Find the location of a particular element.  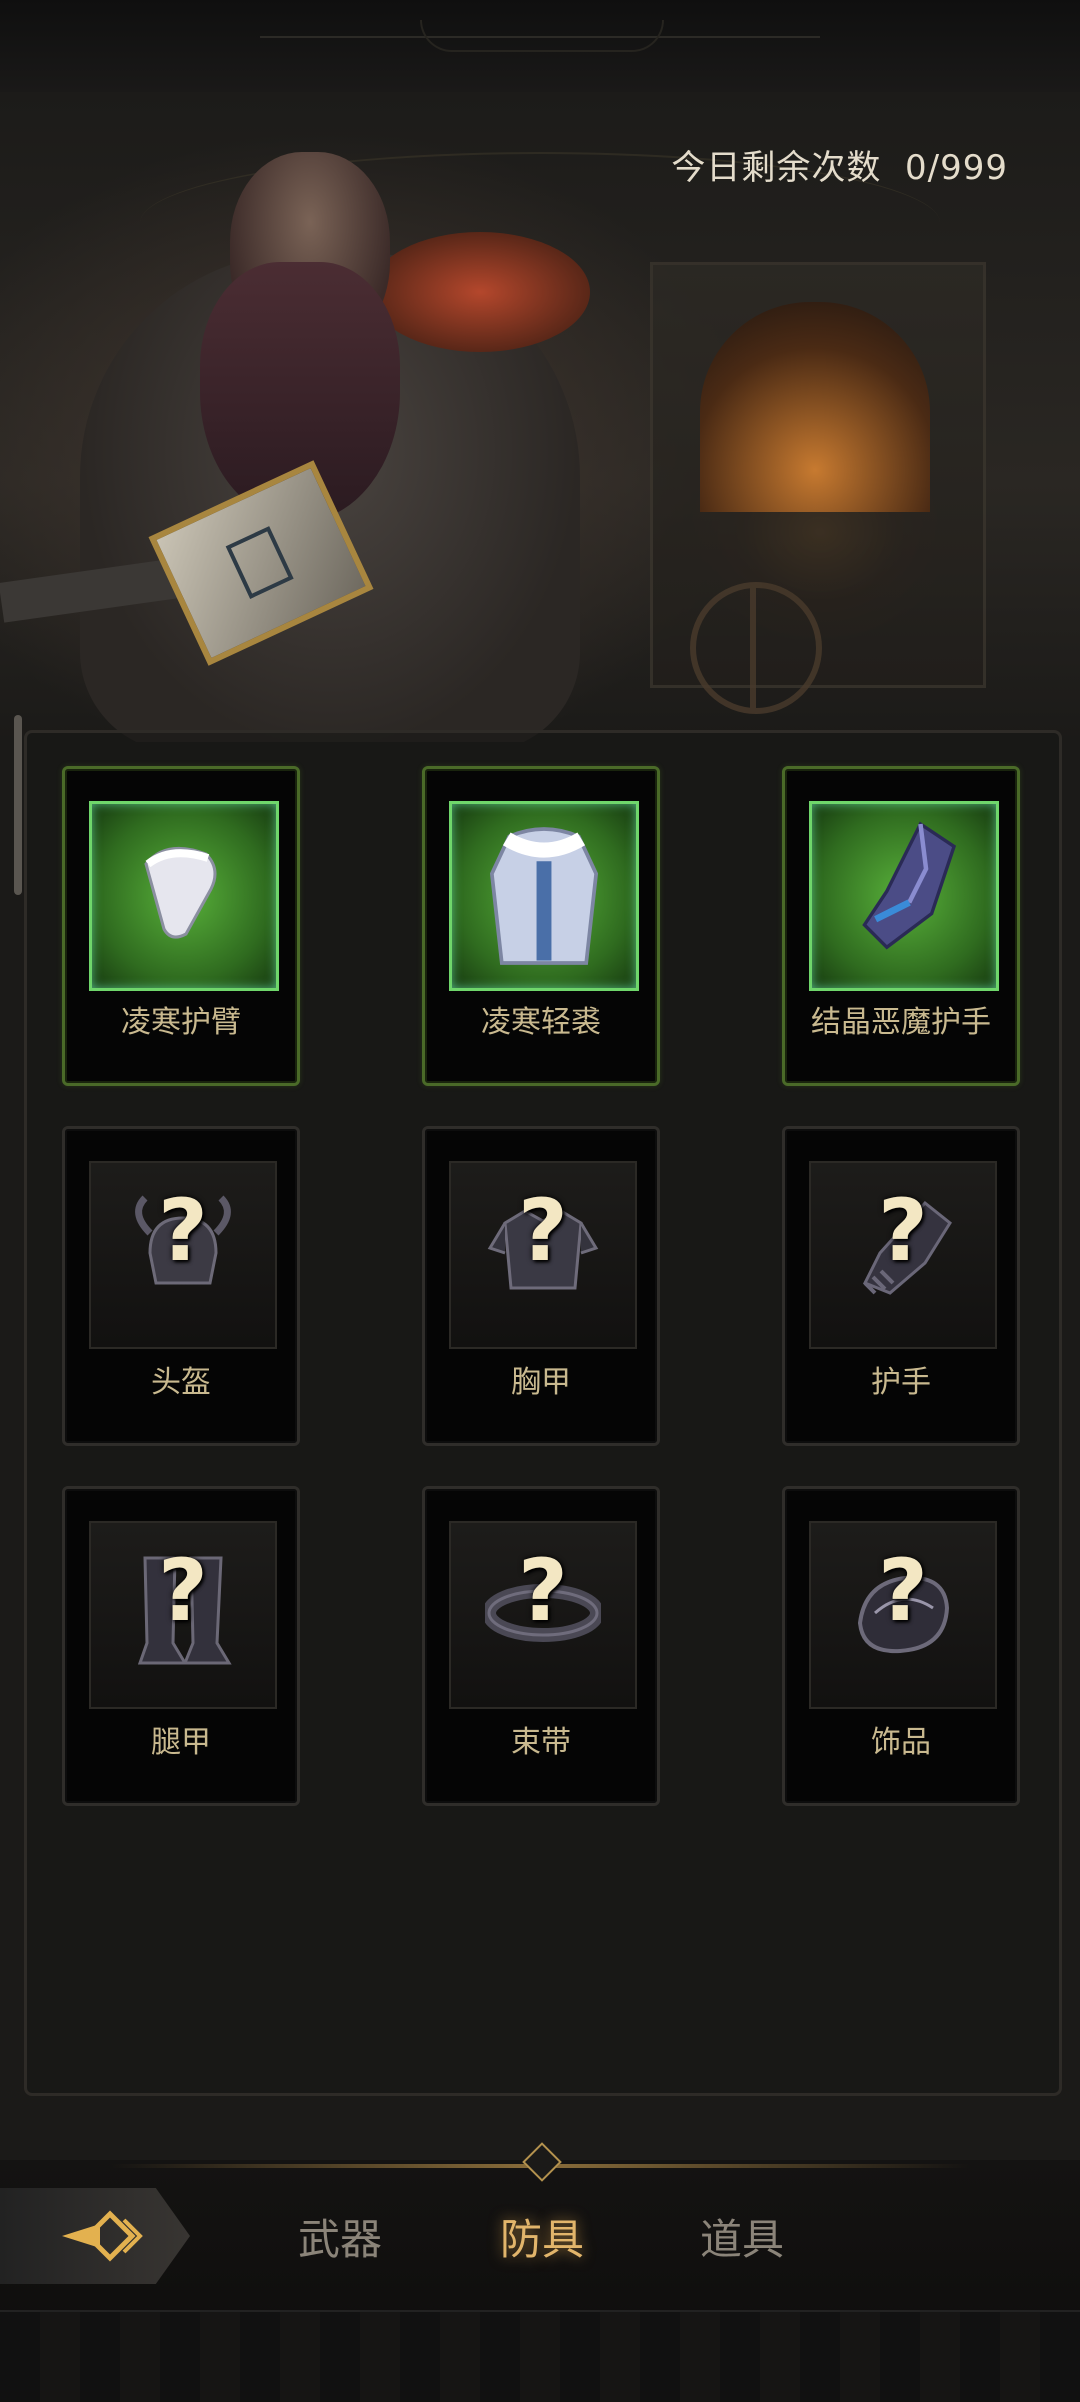

item-name: 凌寒轻裘 is located at coordinates (541, 1022).